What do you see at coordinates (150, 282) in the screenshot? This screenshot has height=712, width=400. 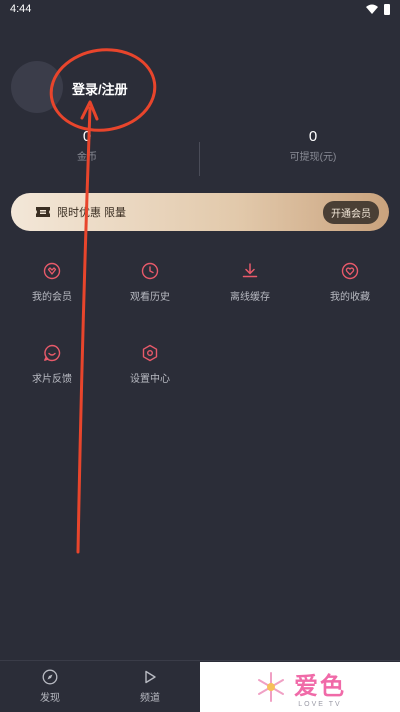 I see `menu-item-history: 观看历史` at bounding box center [150, 282].